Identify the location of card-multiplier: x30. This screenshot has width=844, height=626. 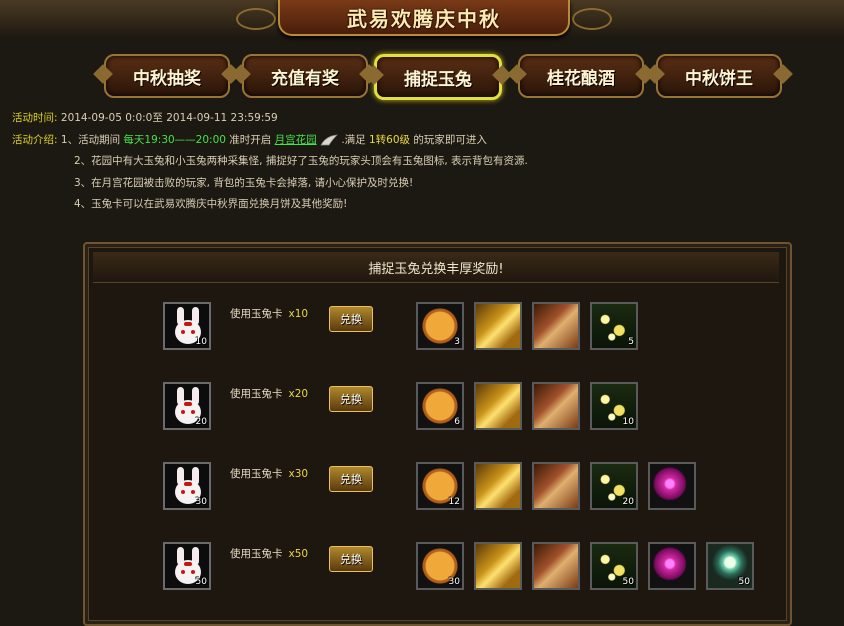
(298, 474).